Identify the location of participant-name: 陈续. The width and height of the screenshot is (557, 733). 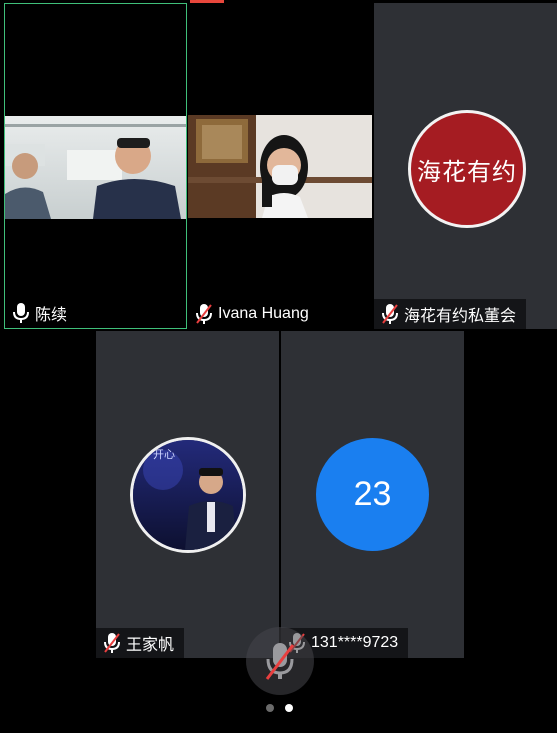
(51, 315).